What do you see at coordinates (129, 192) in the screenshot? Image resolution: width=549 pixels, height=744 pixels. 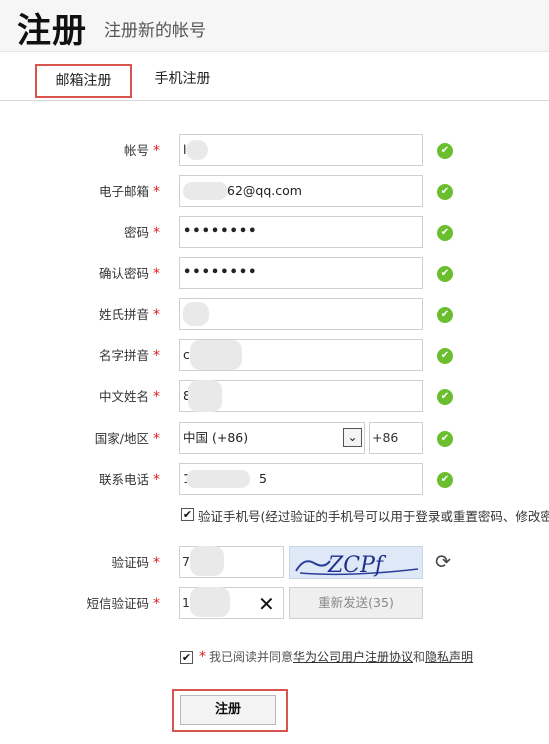 I see `email-label: 电子邮箱 *` at bounding box center [129, 192].